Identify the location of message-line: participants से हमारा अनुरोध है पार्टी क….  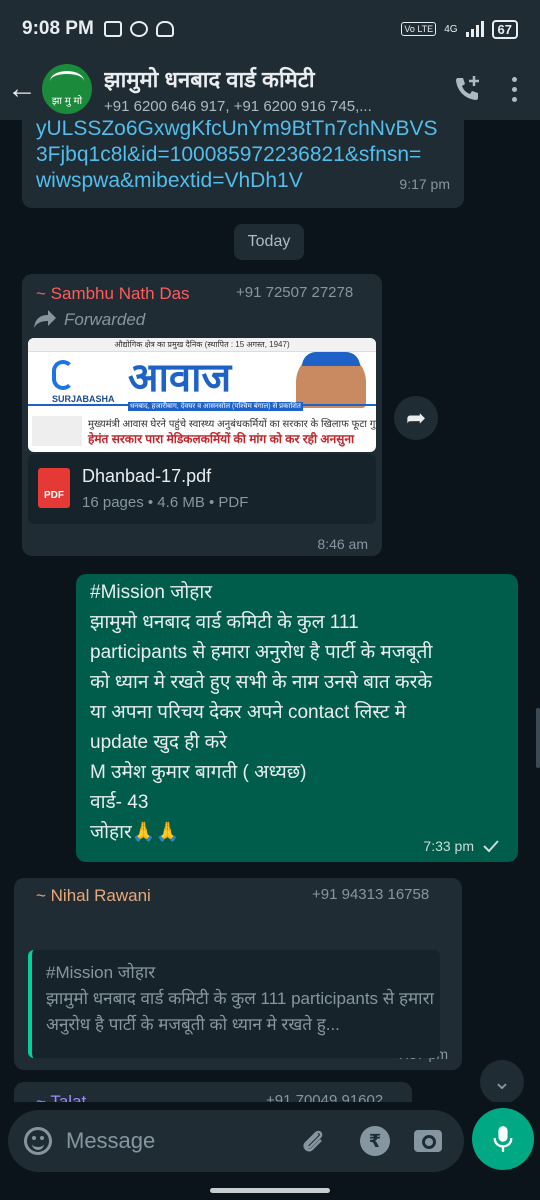
(261, 652).